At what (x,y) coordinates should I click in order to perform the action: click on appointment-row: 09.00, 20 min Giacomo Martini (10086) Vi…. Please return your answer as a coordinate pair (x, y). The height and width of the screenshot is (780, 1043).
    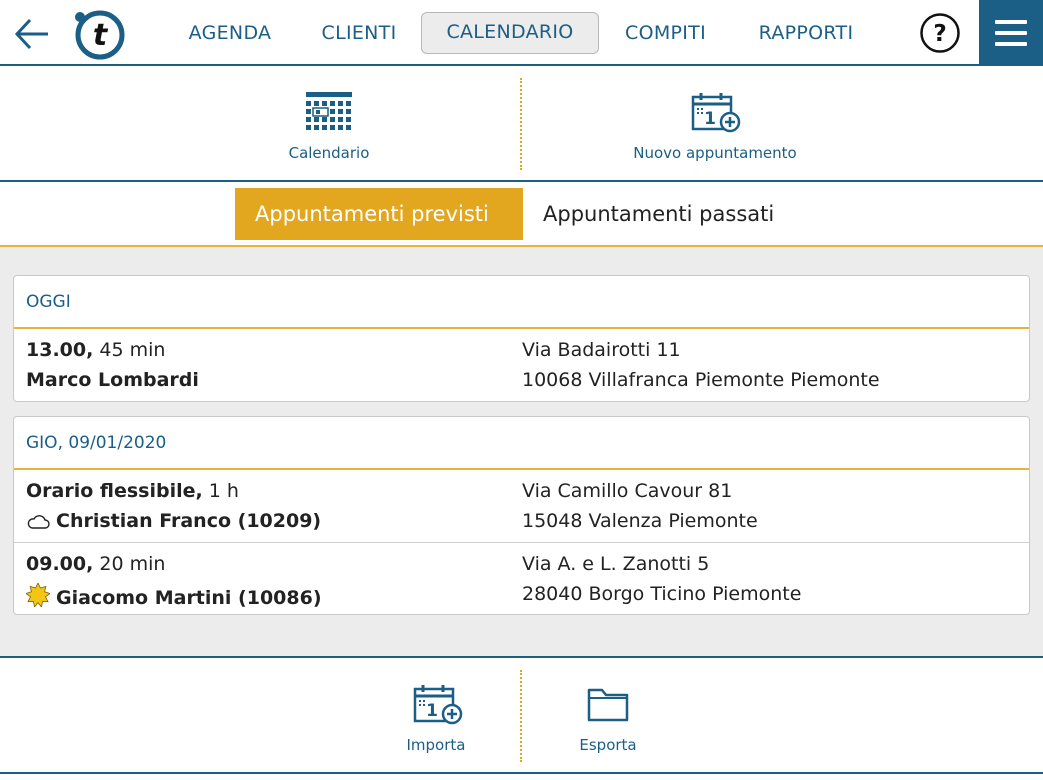
    Looking at the image, I should click on (521, 578).